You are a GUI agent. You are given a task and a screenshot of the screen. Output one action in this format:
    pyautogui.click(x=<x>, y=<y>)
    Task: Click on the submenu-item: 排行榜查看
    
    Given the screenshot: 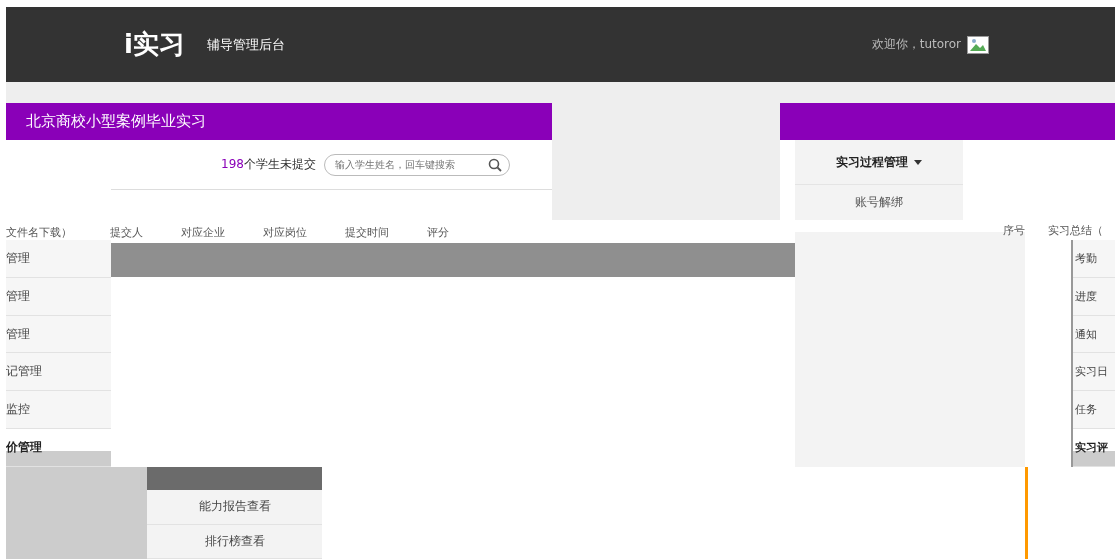 What is the action you would take?
    pyautogui.click(x=234, y=541)
    